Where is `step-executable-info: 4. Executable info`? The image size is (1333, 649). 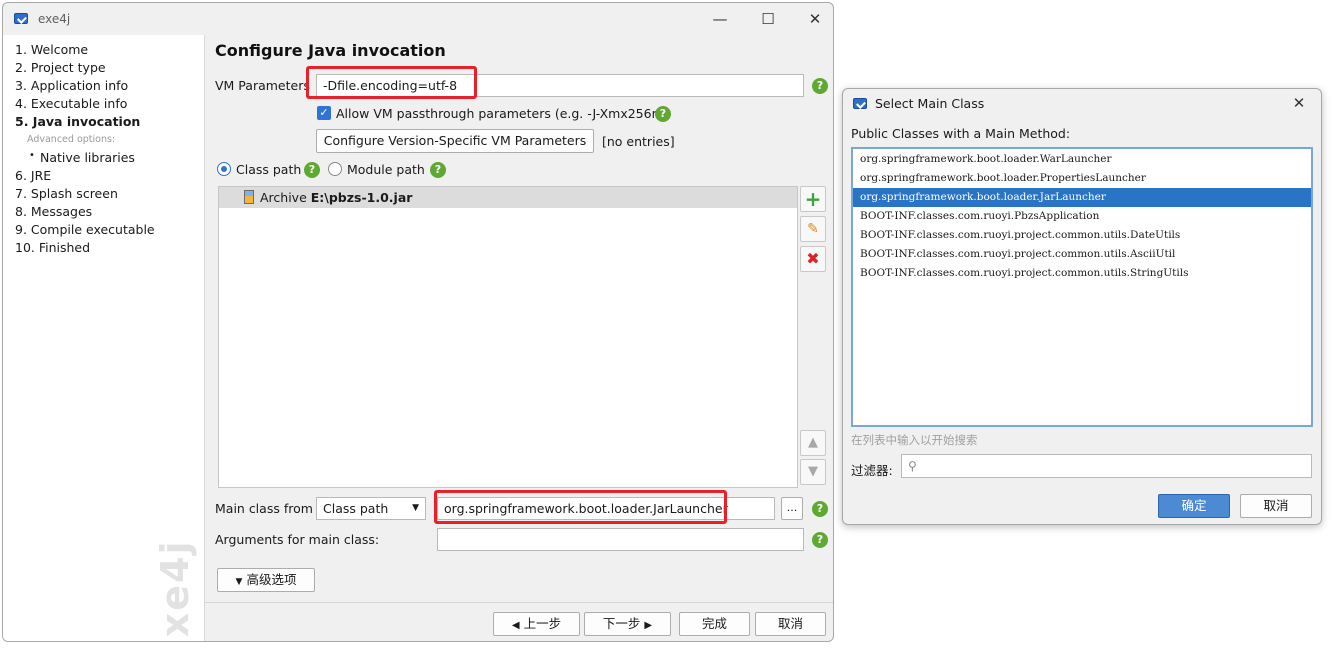
step-executable-info: 4. Executable info is located at coordinates (71, 103).